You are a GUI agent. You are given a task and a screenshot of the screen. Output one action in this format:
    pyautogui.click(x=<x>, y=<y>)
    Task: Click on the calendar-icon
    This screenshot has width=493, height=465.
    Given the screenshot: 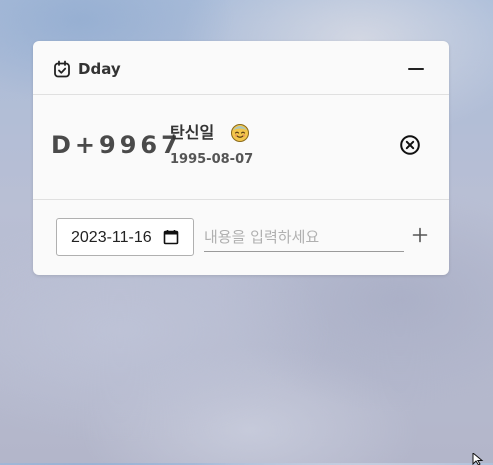 What is the action you would take?
    pyautogui.click(x=171, y=237)
    